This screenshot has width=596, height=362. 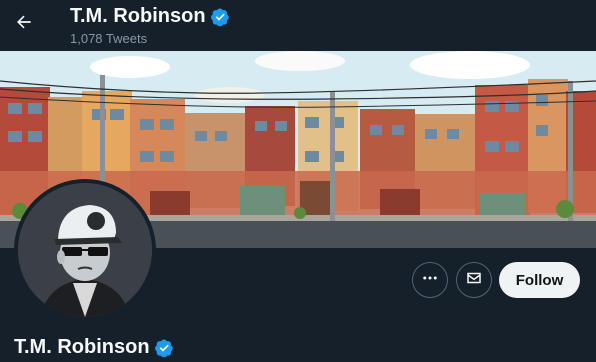 I want to click on more-icon, so click(x=430, y=280).